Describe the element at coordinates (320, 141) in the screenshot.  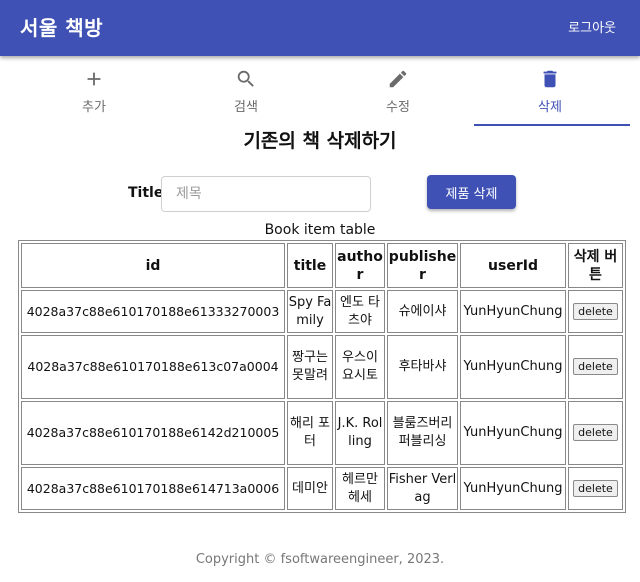
I see `page-title: 기존의 책 삭제하기` at that location.